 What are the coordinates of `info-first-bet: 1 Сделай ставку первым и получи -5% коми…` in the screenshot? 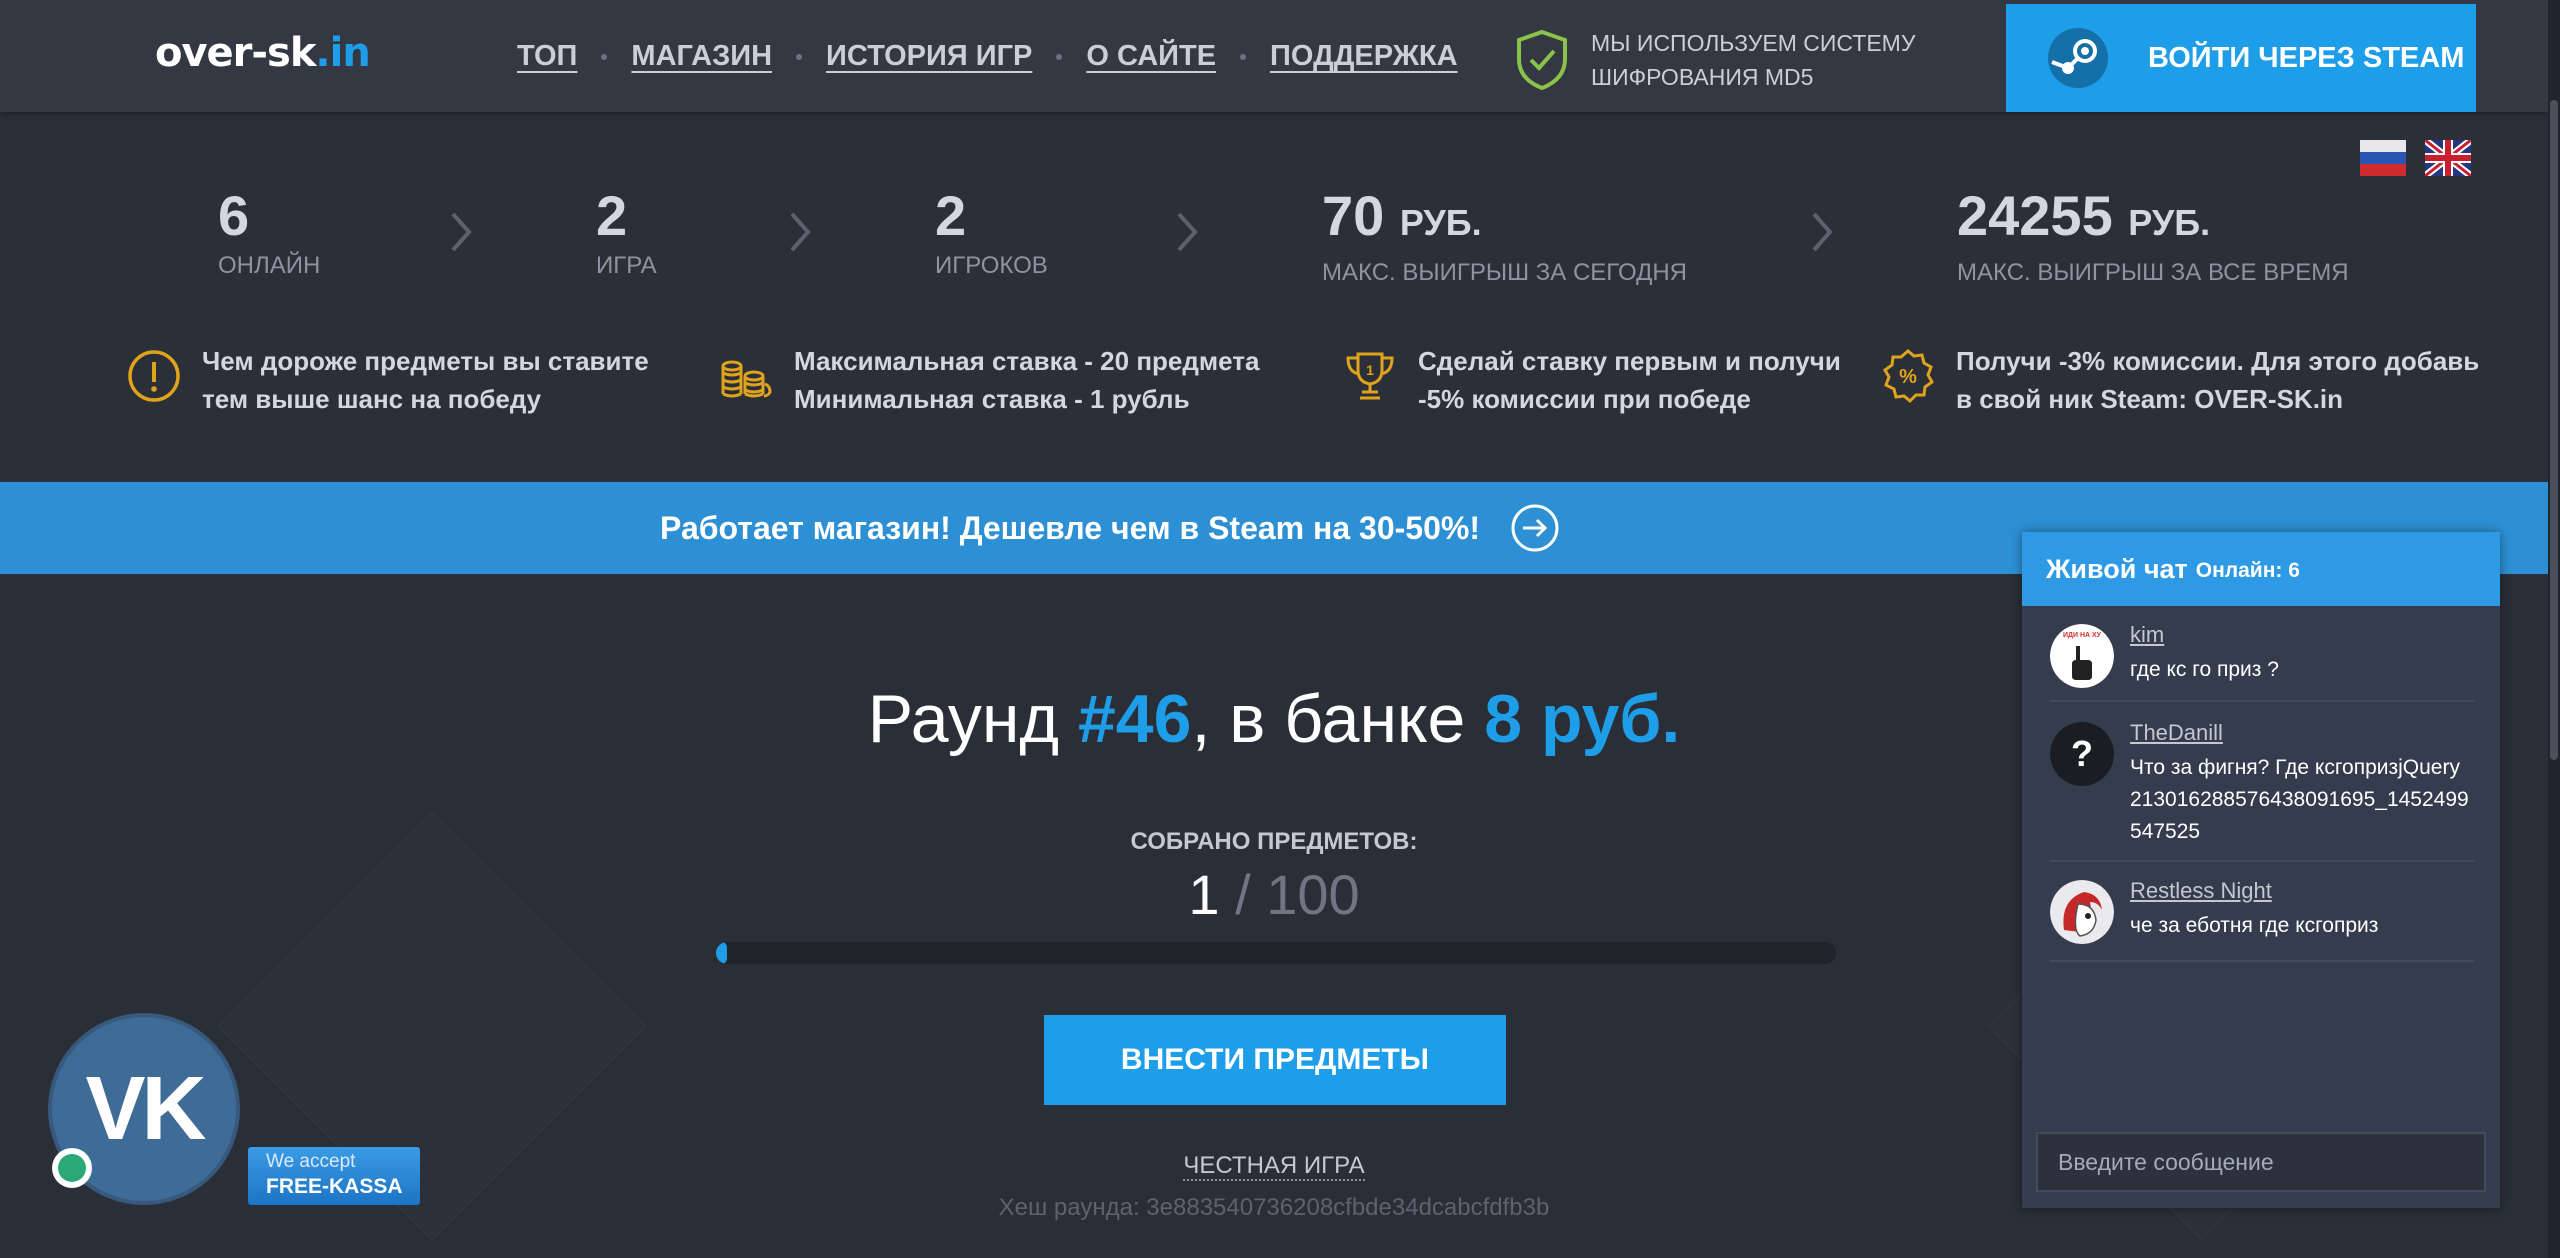 It's located at (1591, 380).